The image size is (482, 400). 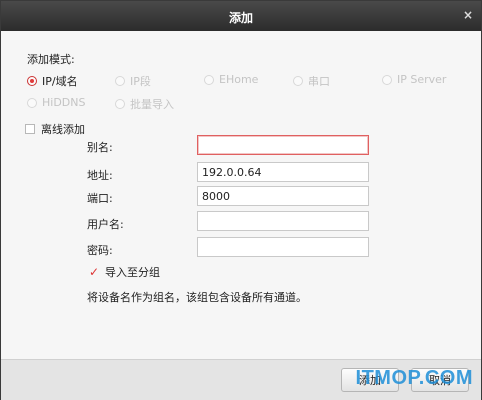 What do you see at coordinates (105, 224) in the screenshot?
I see `username-label: 用户名:` at bounding box center [105, 224].